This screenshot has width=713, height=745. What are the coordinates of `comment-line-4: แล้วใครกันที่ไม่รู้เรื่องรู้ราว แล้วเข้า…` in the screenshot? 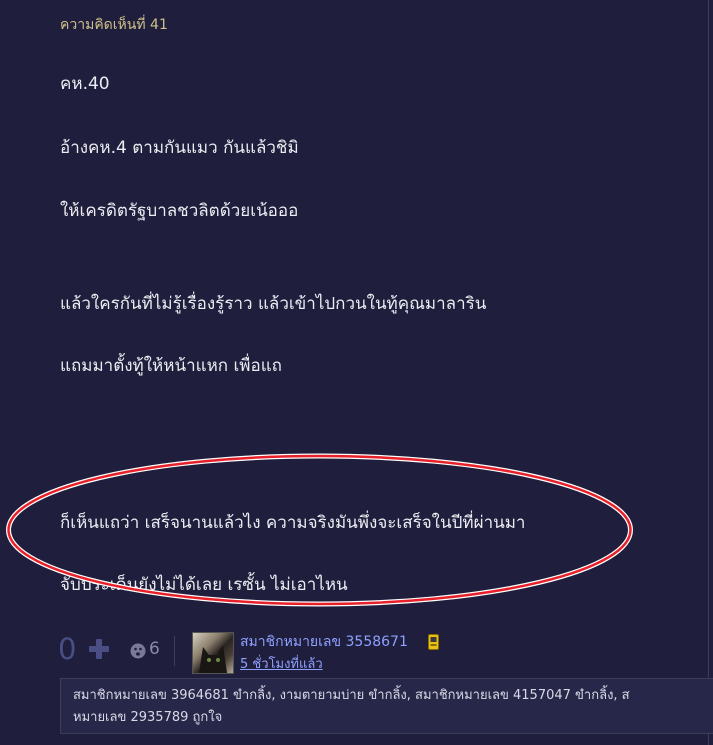 It's located at (273, 304).